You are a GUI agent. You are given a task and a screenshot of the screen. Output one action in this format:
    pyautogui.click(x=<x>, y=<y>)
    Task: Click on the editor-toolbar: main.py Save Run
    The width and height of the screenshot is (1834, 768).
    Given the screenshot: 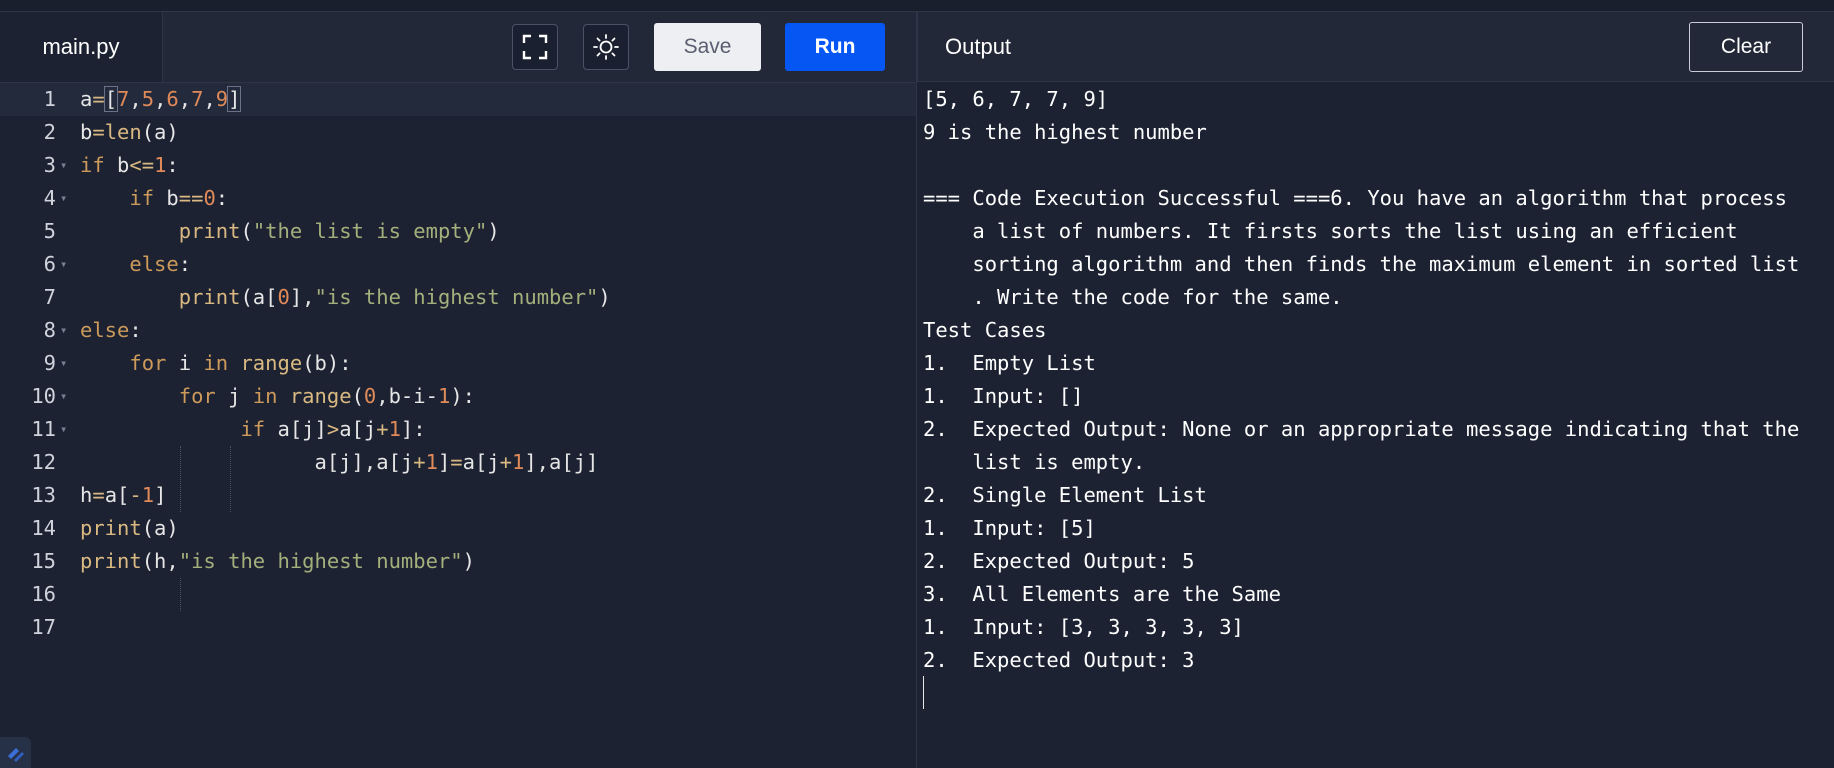 What is the action you would take?
    pyautogui.click(x=458, y=47)
    